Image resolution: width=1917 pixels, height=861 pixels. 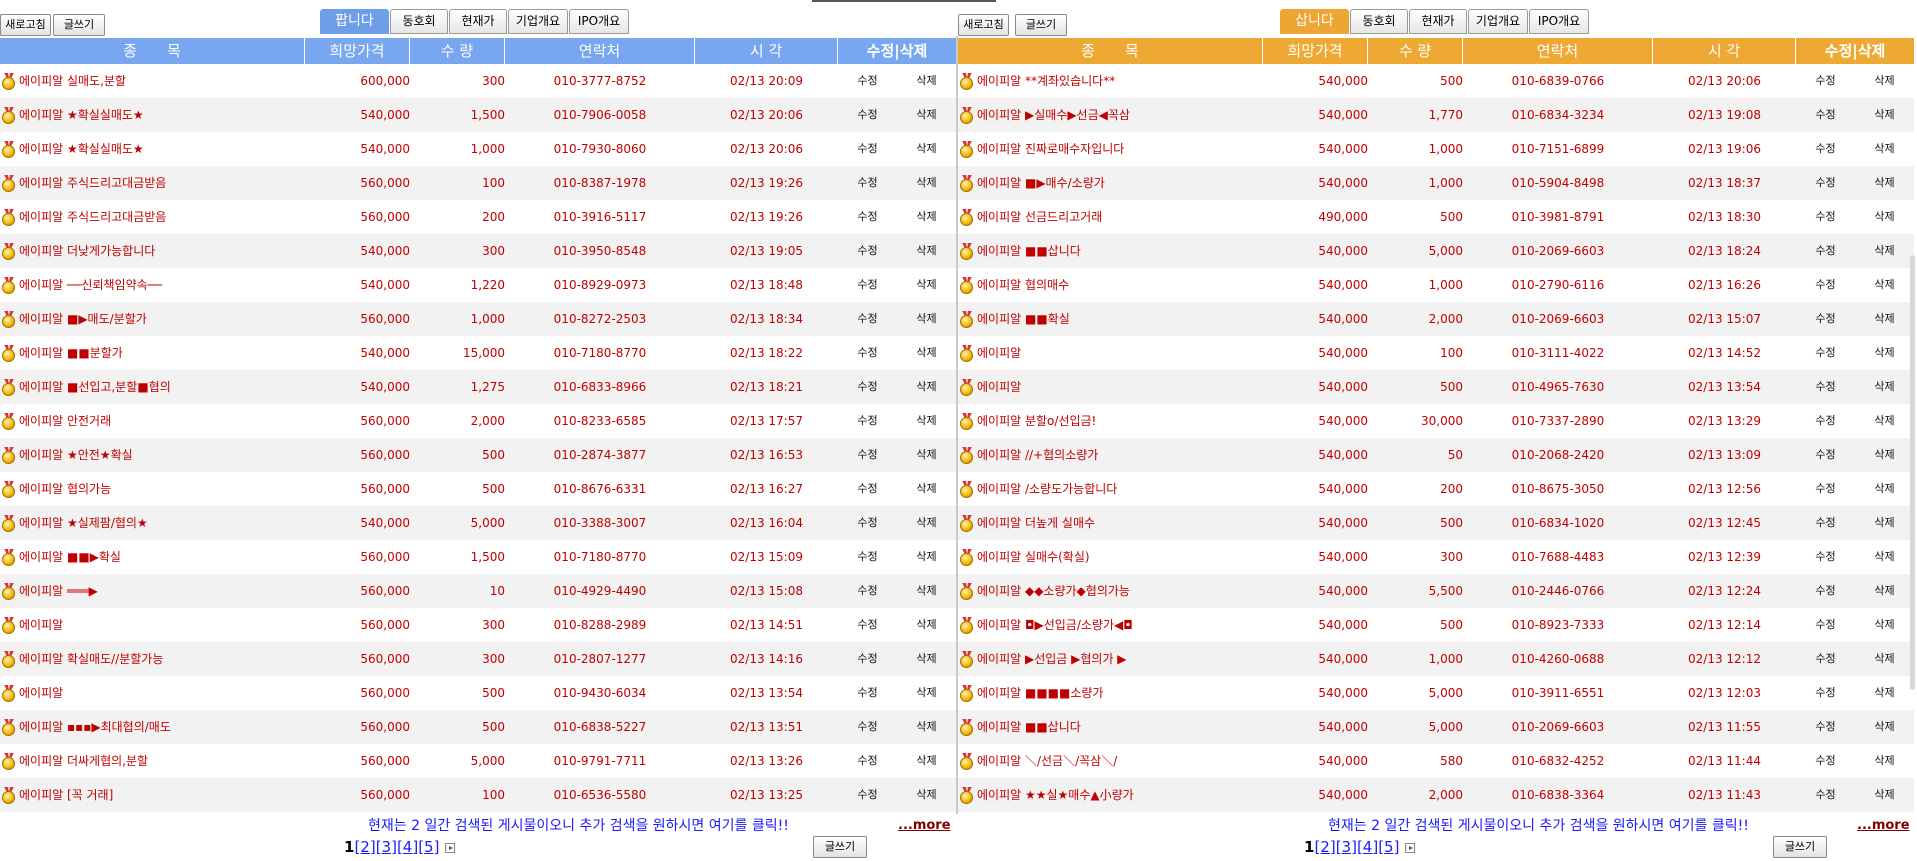 What do you see at coordinates (92, 217) in the screenshot?
I see `stock-name-link: 에이피알 주식드리고대금받음` at bounding box center [92, 217].